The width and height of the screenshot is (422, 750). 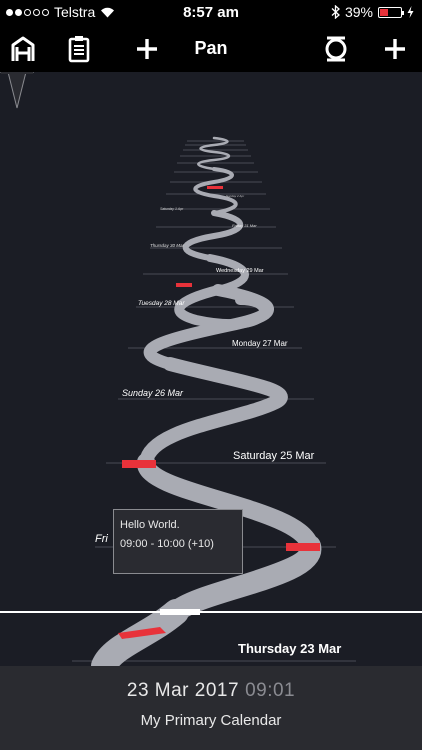 What do you see at coordinates (211, 720) in the screenshot?
I see `calendar-name: My Primary Calendar` at bounding box center [211, 720].